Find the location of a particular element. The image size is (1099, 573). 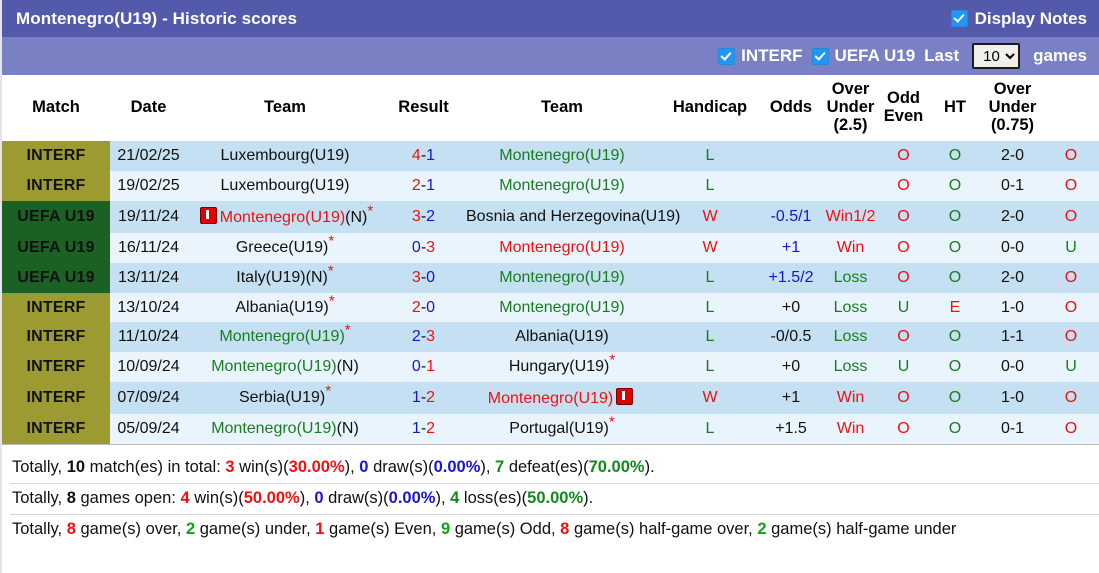

cell-away-team: Hungary(U19)* is located at coordinates (562, 367).